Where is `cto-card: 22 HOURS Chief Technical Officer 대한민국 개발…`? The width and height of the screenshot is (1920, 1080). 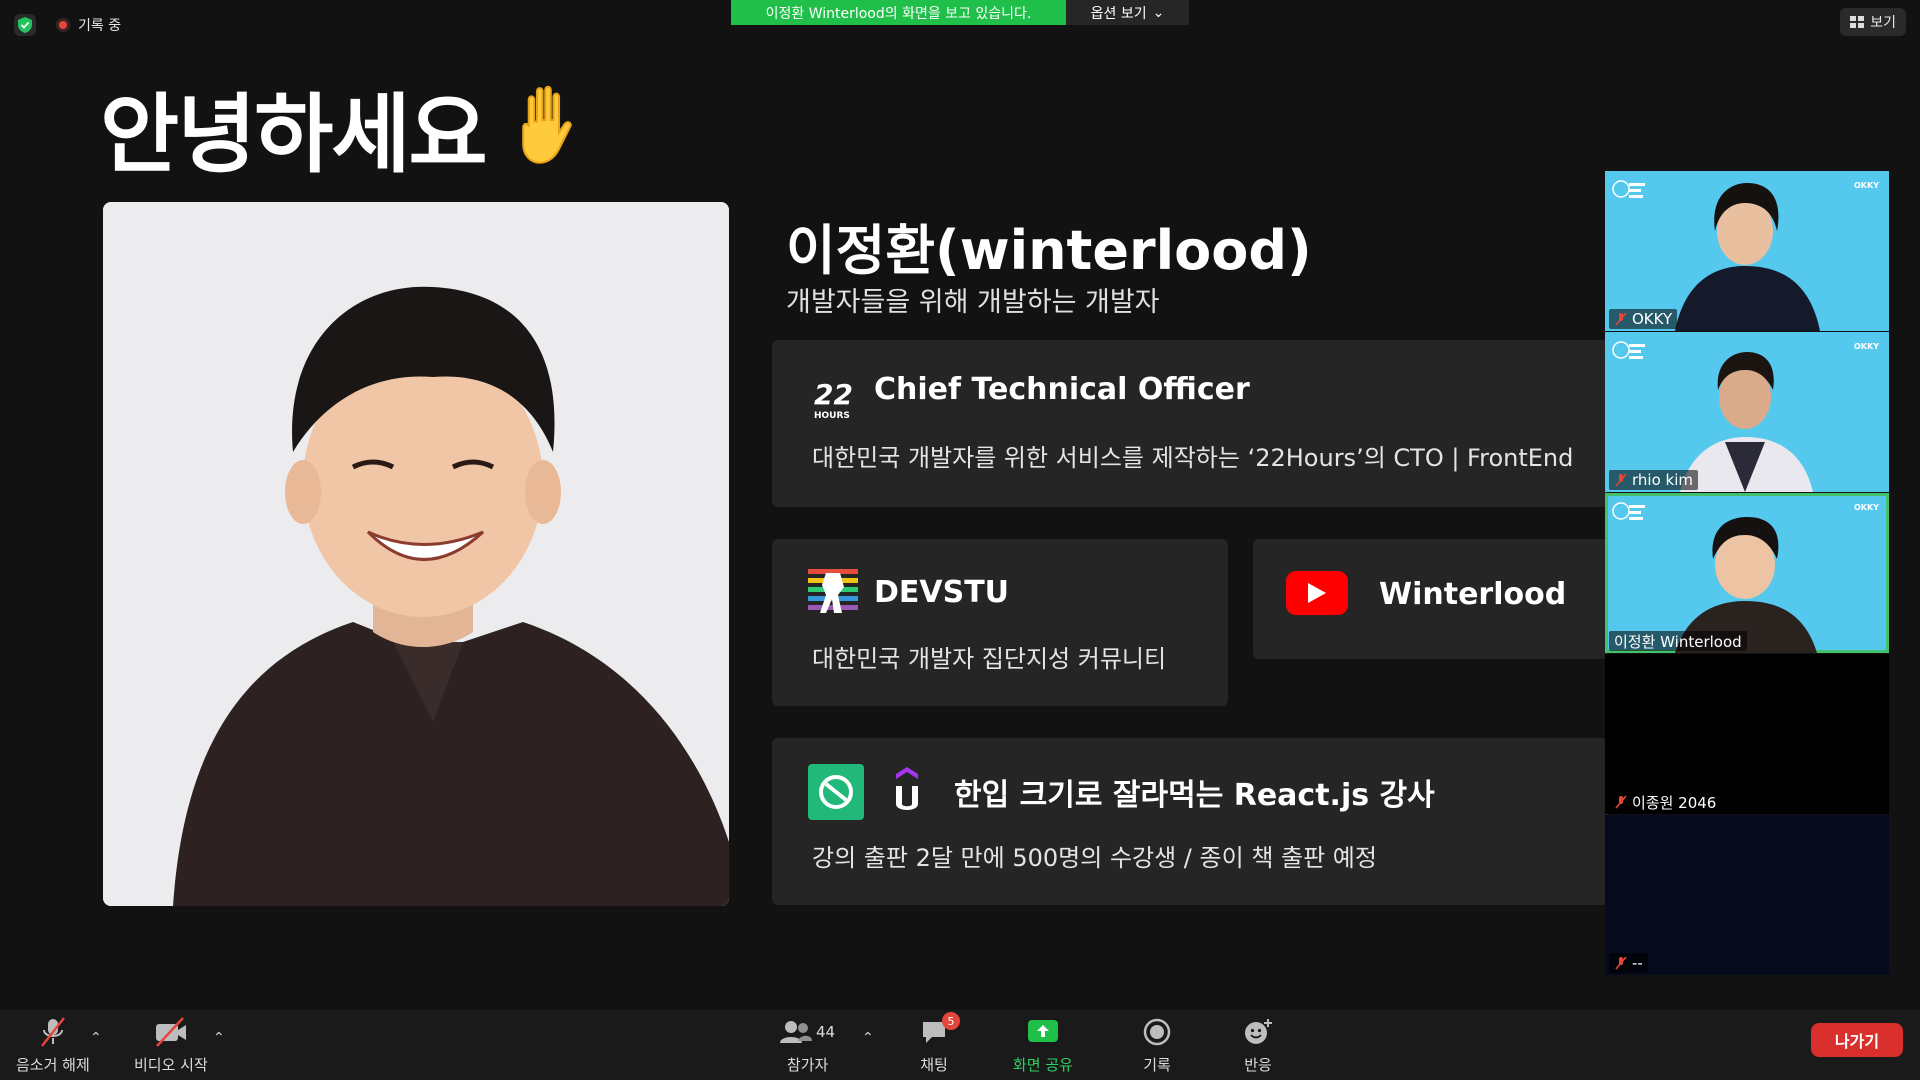 cto-card: 22 HOURS Chief Technical Officer 대한민국 개발… is located at coordinates (1190, 423).